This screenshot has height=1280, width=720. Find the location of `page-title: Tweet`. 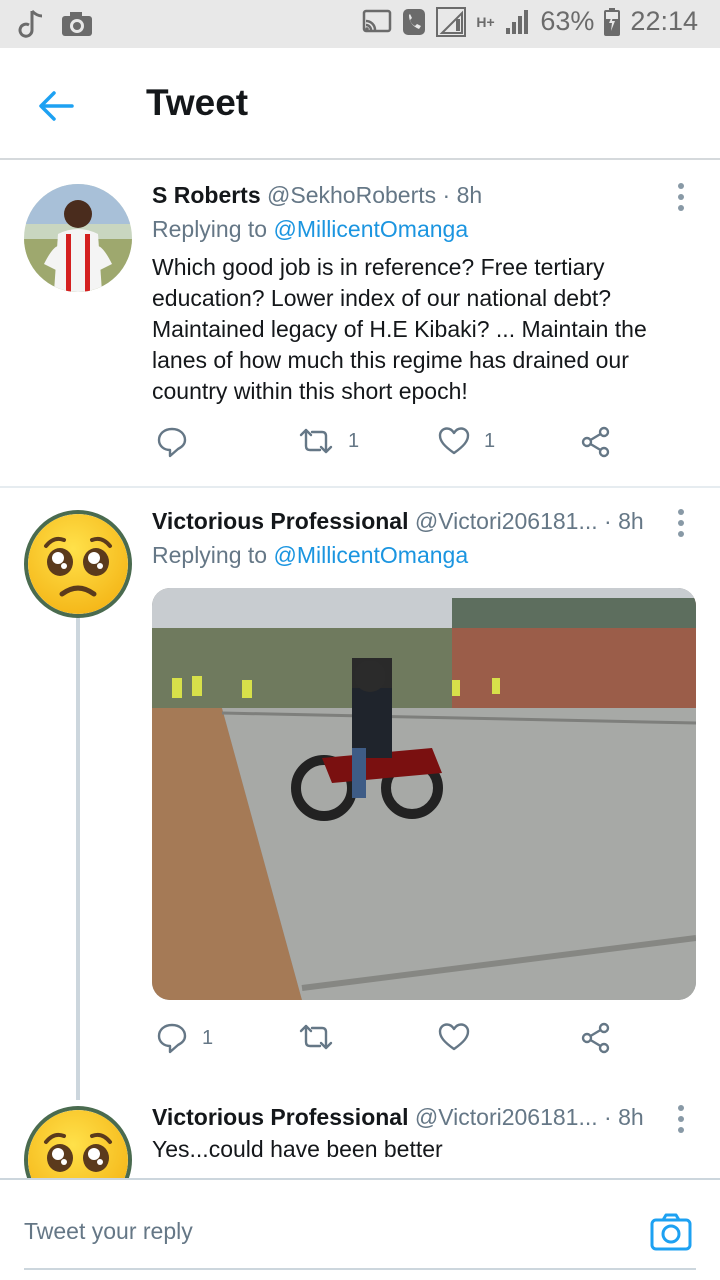

page-title: Tweet is located at coordinates (197, 102).